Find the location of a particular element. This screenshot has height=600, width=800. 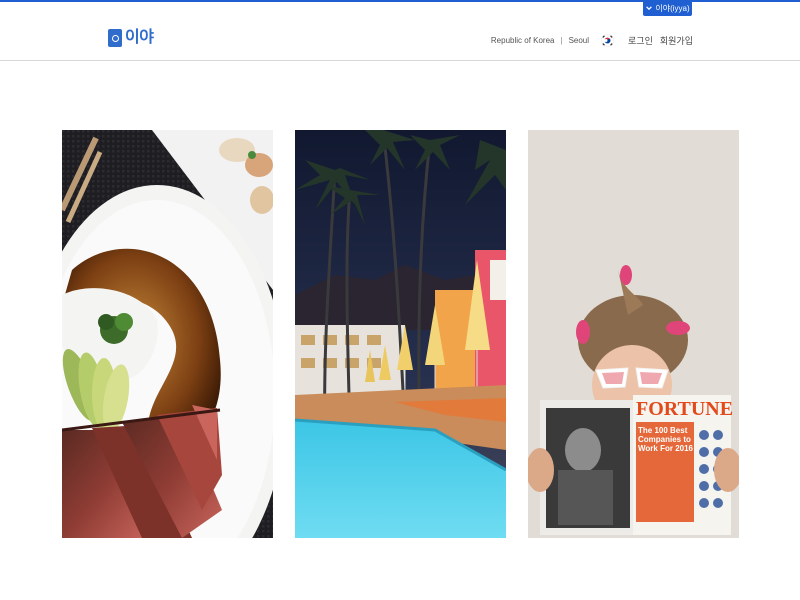

magazine-headline: The 100 Best Companies to Work For 2016 is located at coordinates (665, 439).